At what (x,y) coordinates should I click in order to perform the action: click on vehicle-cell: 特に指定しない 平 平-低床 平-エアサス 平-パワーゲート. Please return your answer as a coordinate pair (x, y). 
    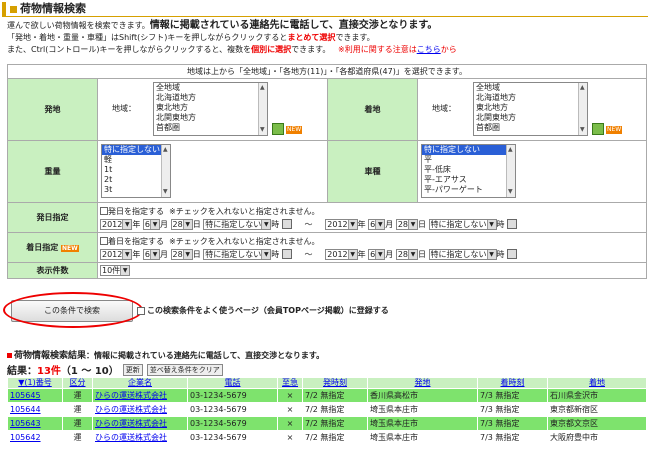
    Looking at the image, I should click on (532, 171).